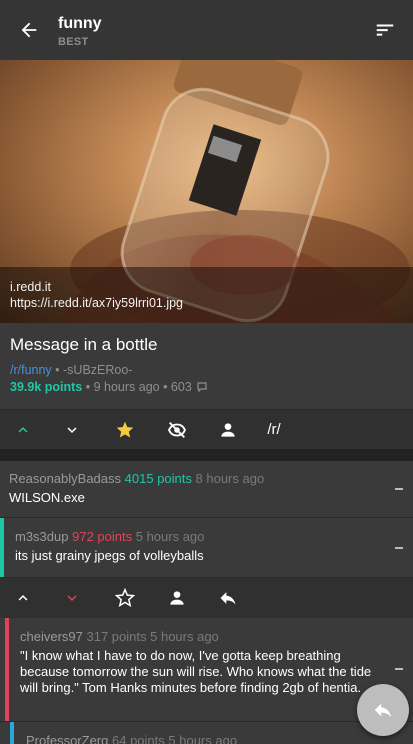  I want to click on comment-points: 4015 points, so click(158, 478).